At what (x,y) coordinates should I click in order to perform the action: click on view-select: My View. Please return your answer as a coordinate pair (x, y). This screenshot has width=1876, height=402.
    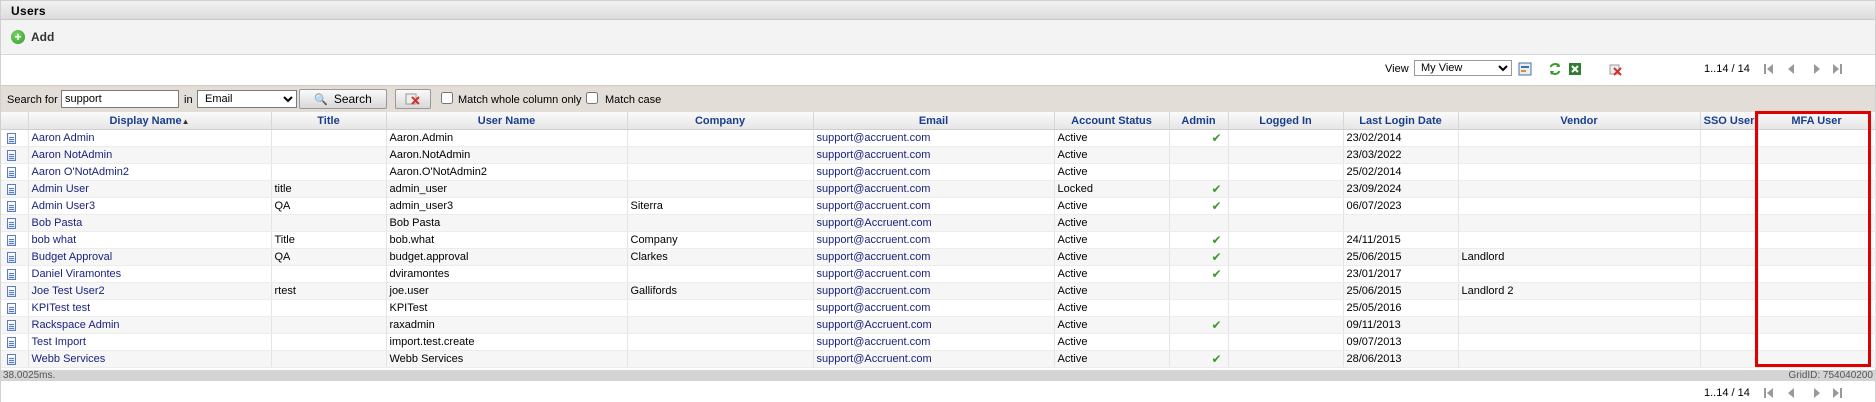
    Looking at the image, I should click on (1463, 68).